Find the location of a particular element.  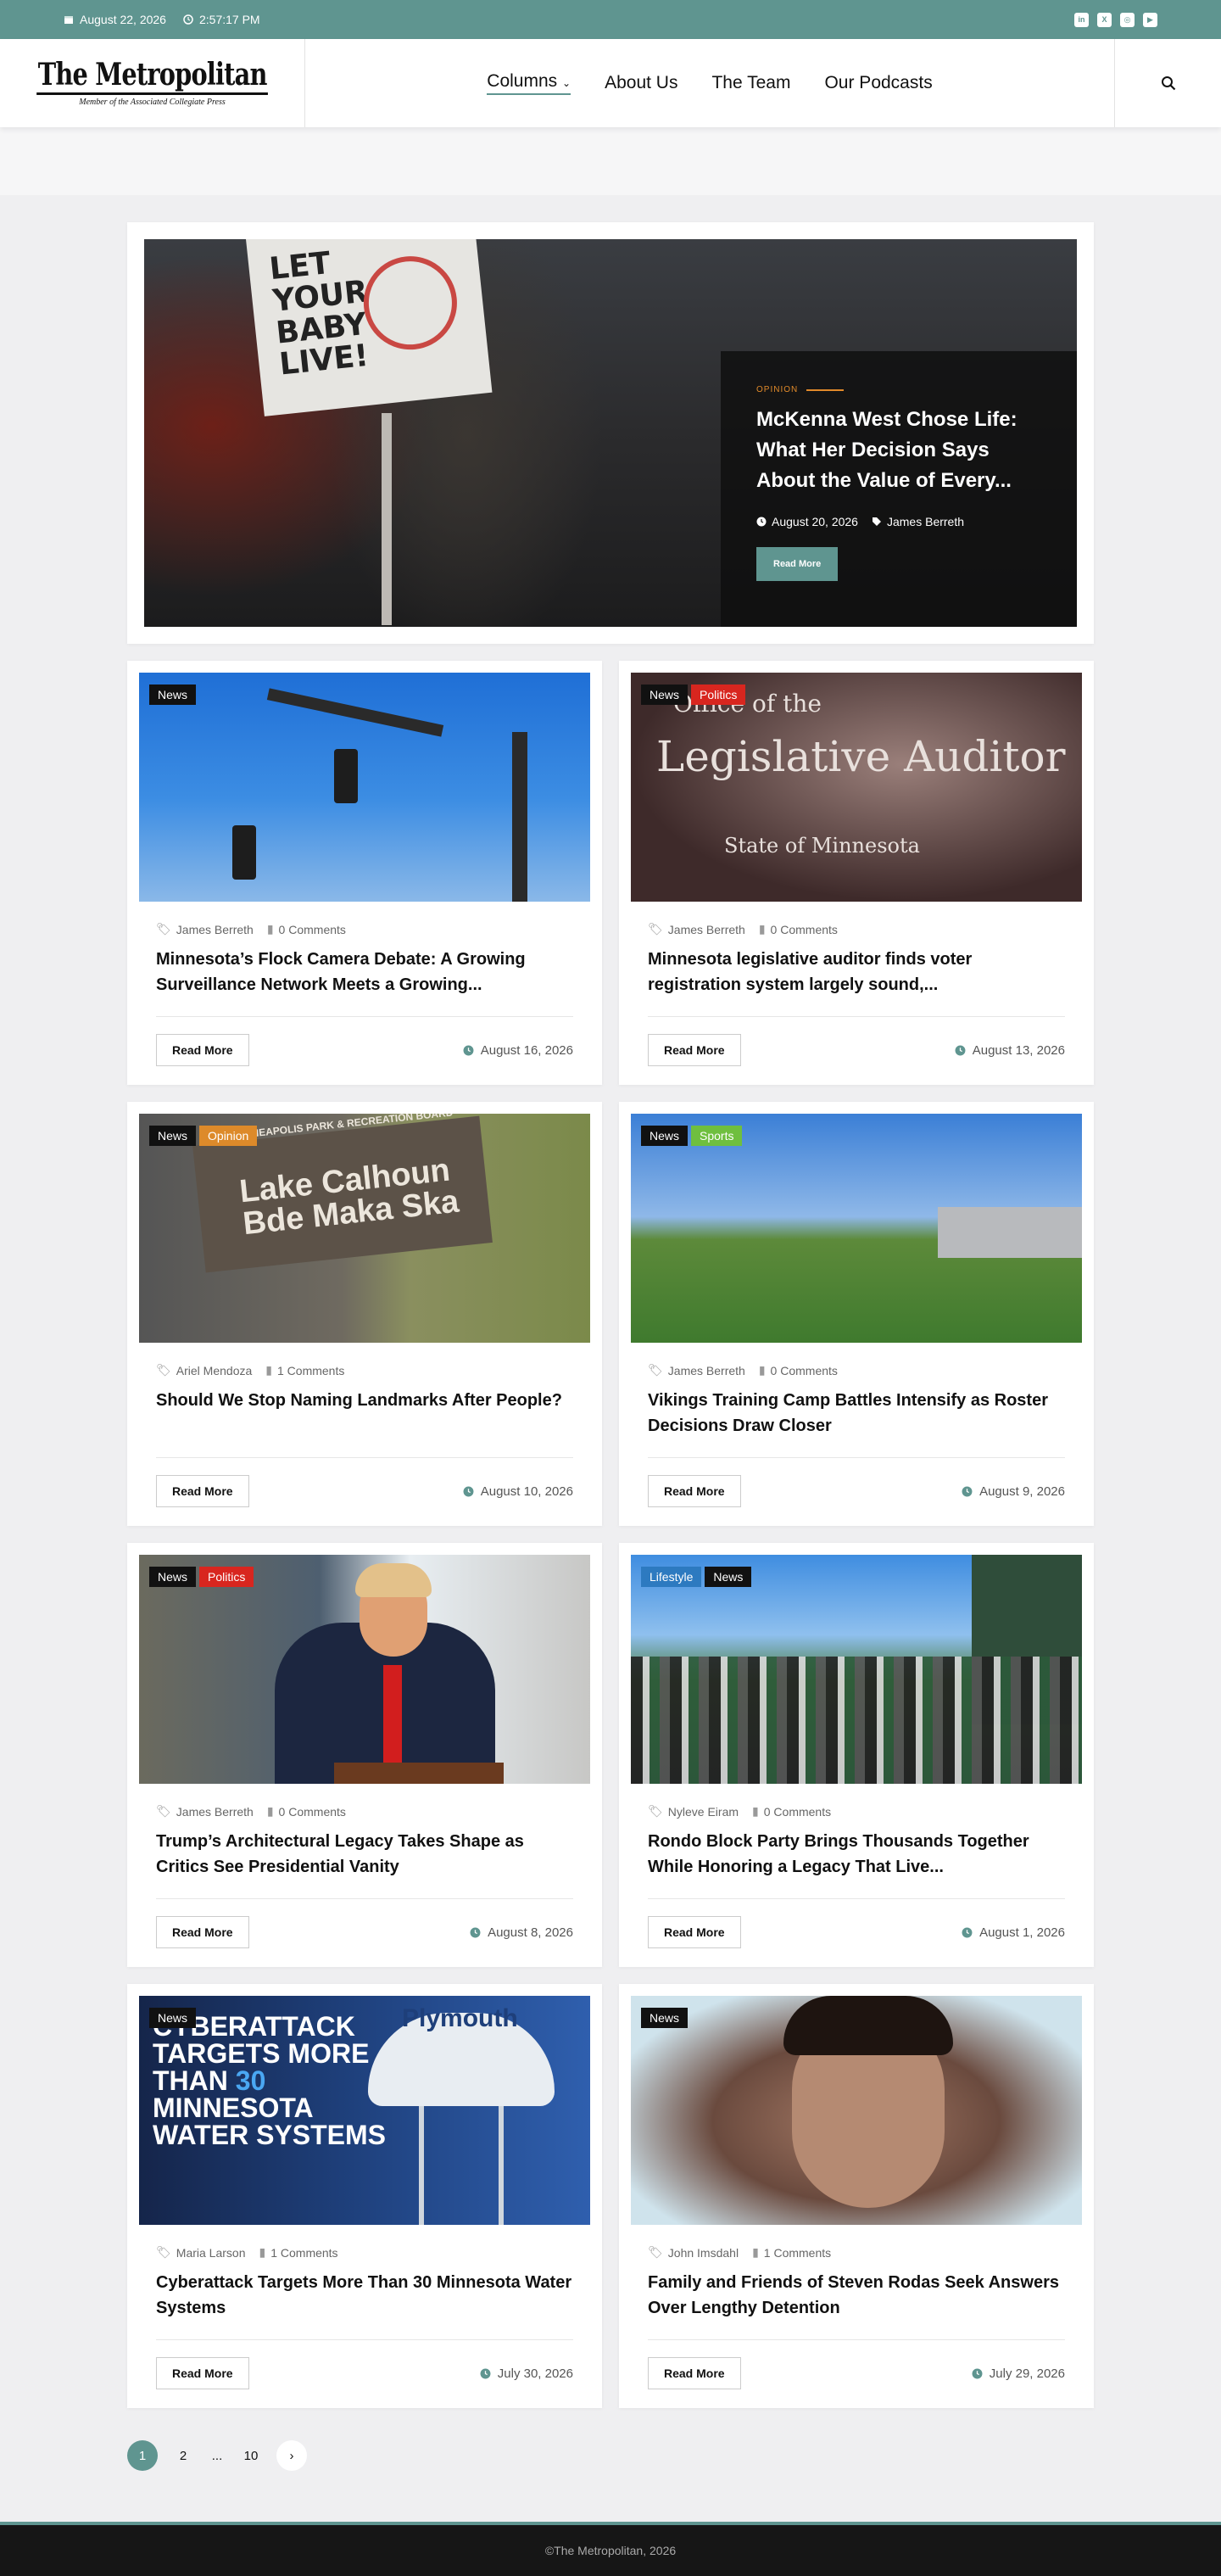

next-page-button: › is located at coordinates (291, 2455).